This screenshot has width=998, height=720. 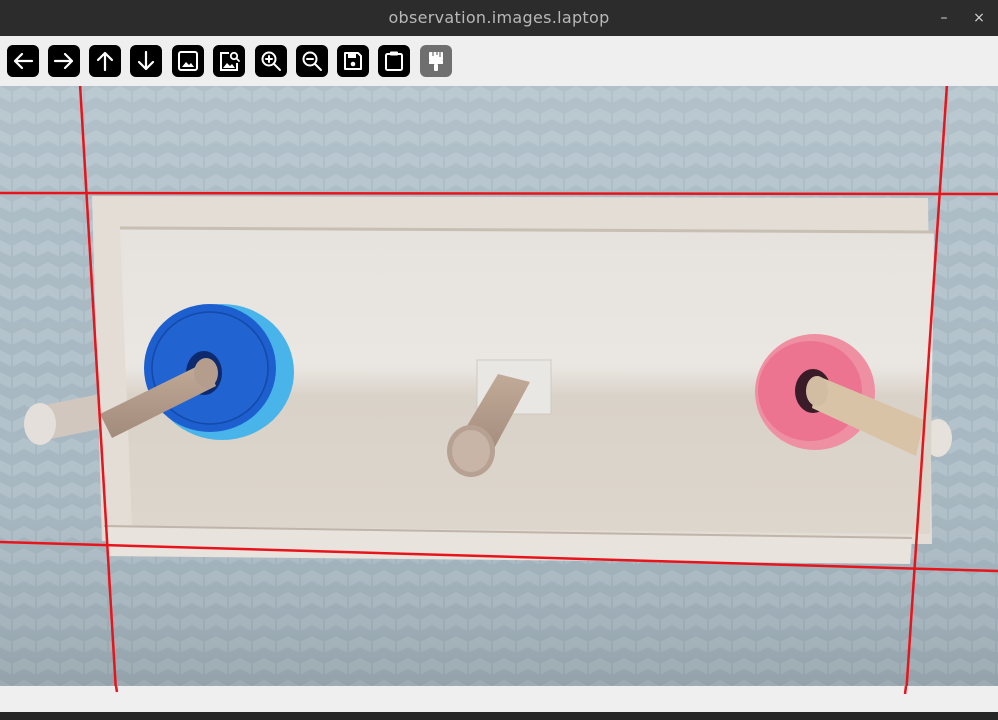 I want to click on arrow-right-icon, so click(x=63, y=61).